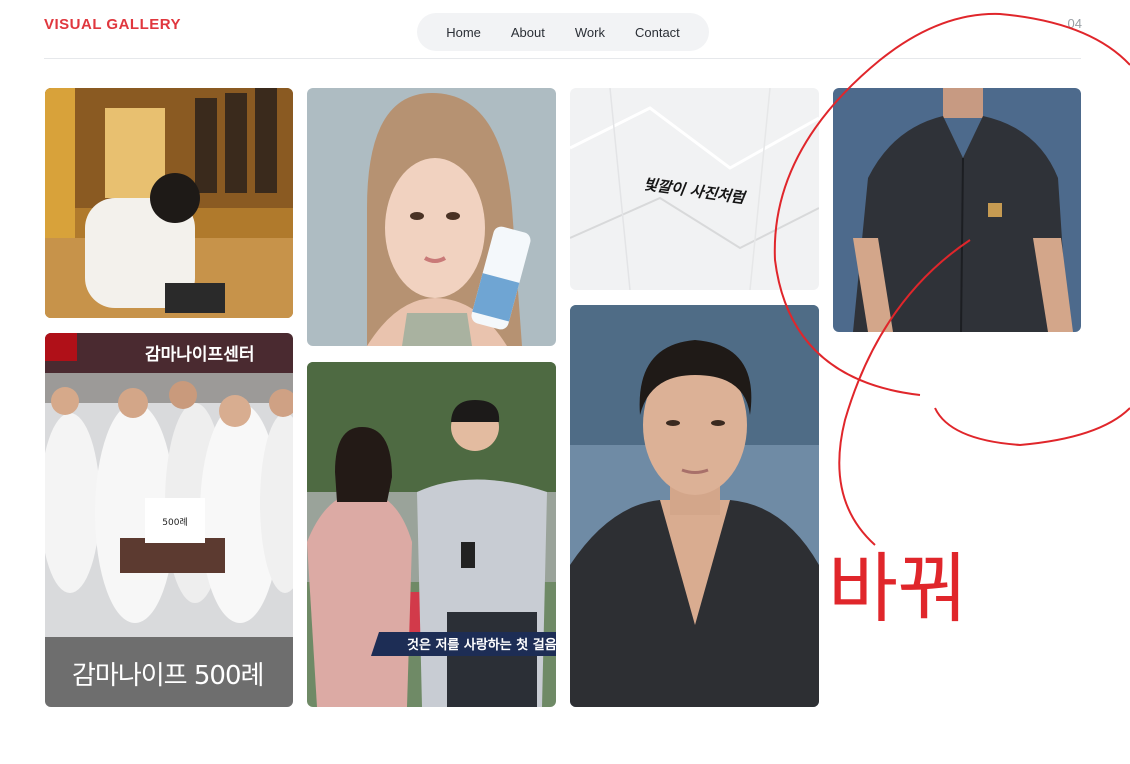  I want to click on doctors-photo: 감마나이프센터 500례, so click(169, 520).